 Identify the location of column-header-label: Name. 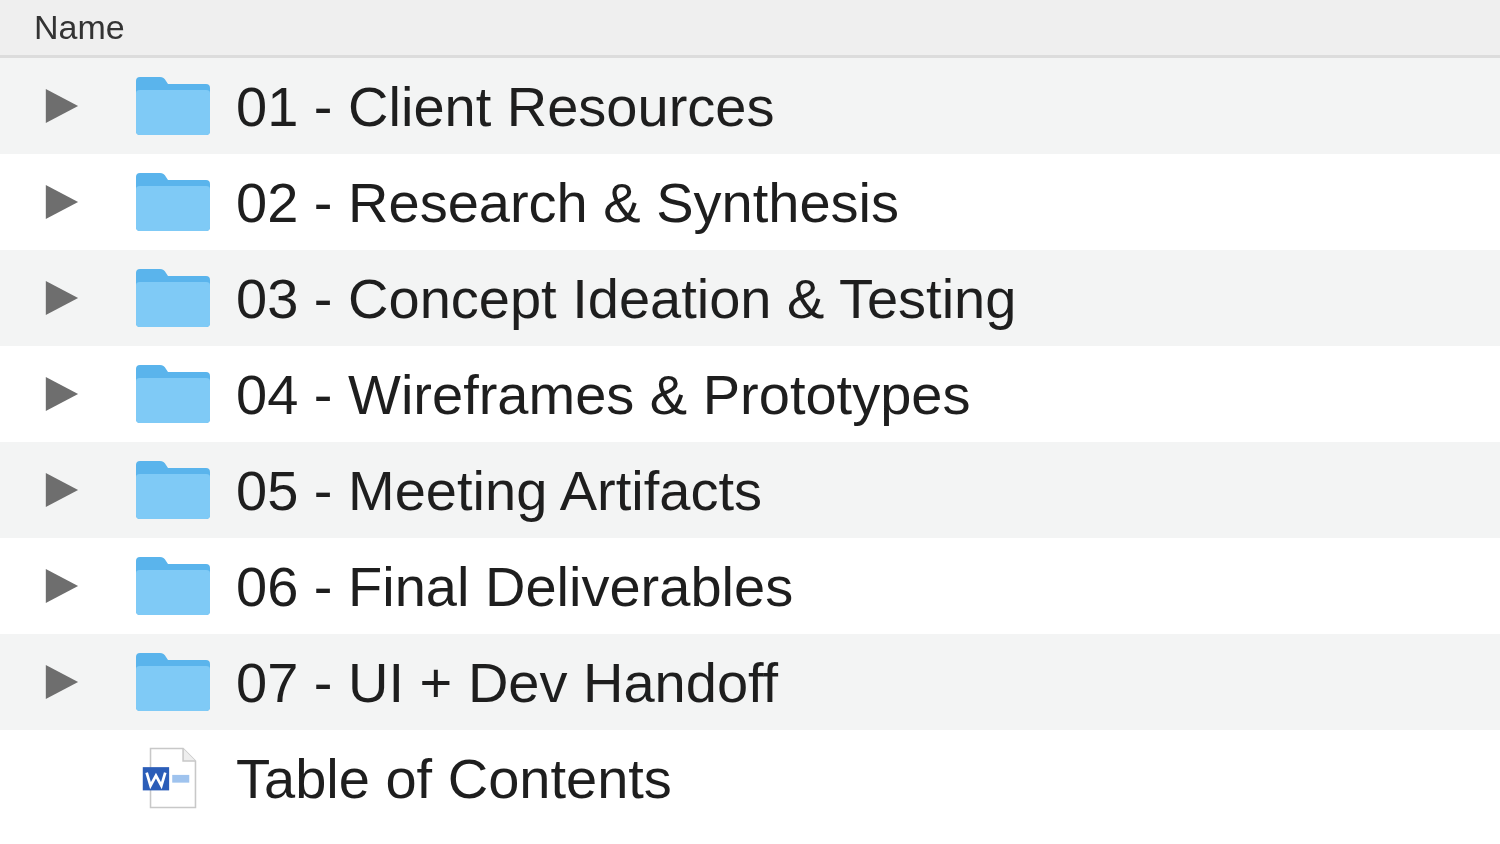
(79, 27).